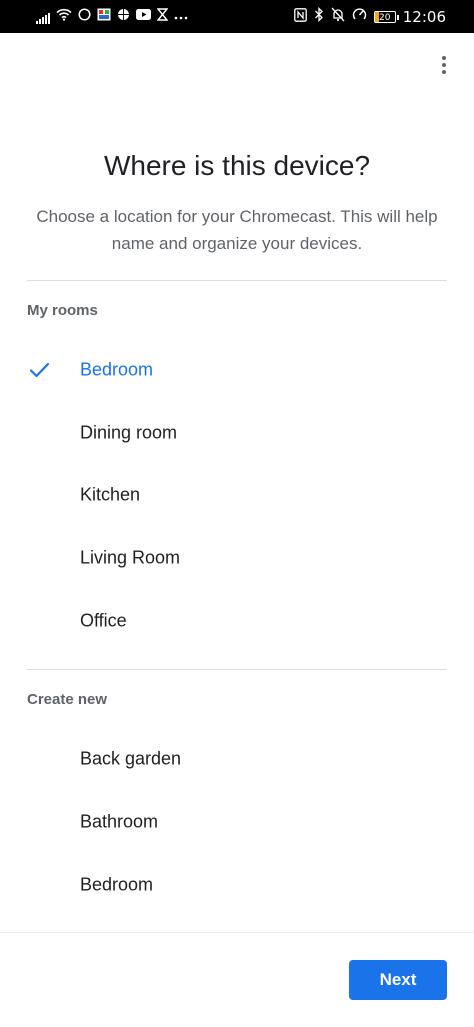 This screenshot has width=474, height=1027. What do you see at coordinates (237, 822) in the screenshot?
I see `new-room-item-bathroom: Bathroom` at bounding box center [237, 822].